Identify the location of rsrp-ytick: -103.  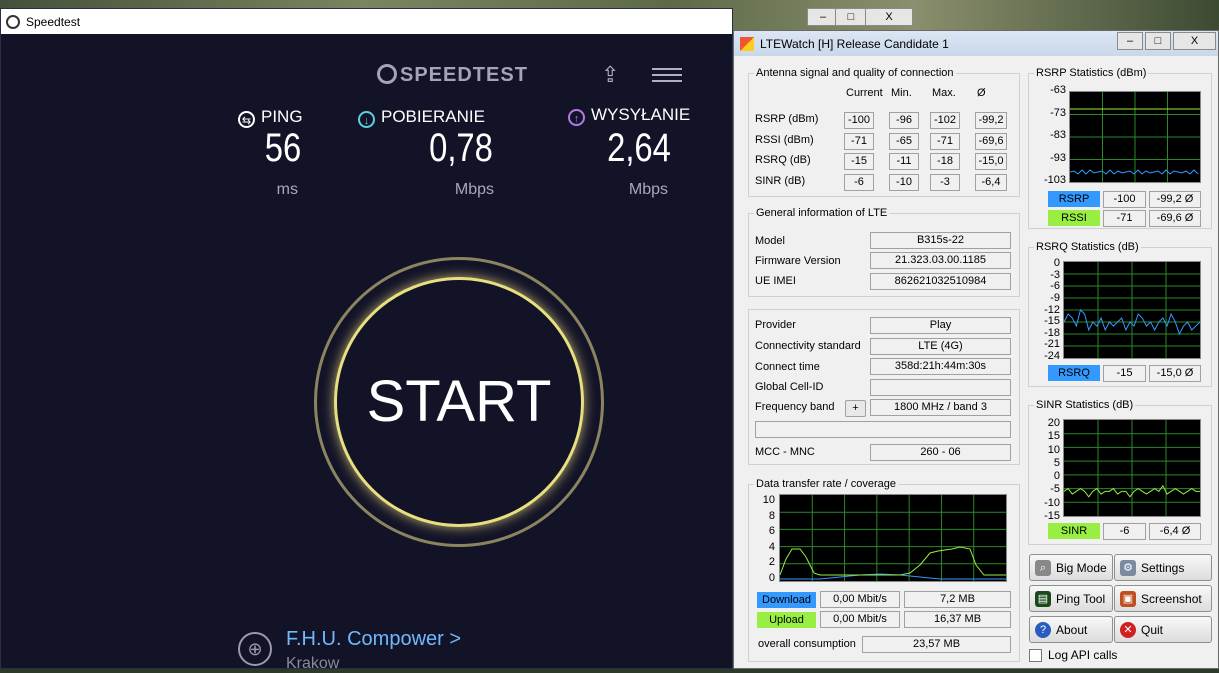
(1054, 180).